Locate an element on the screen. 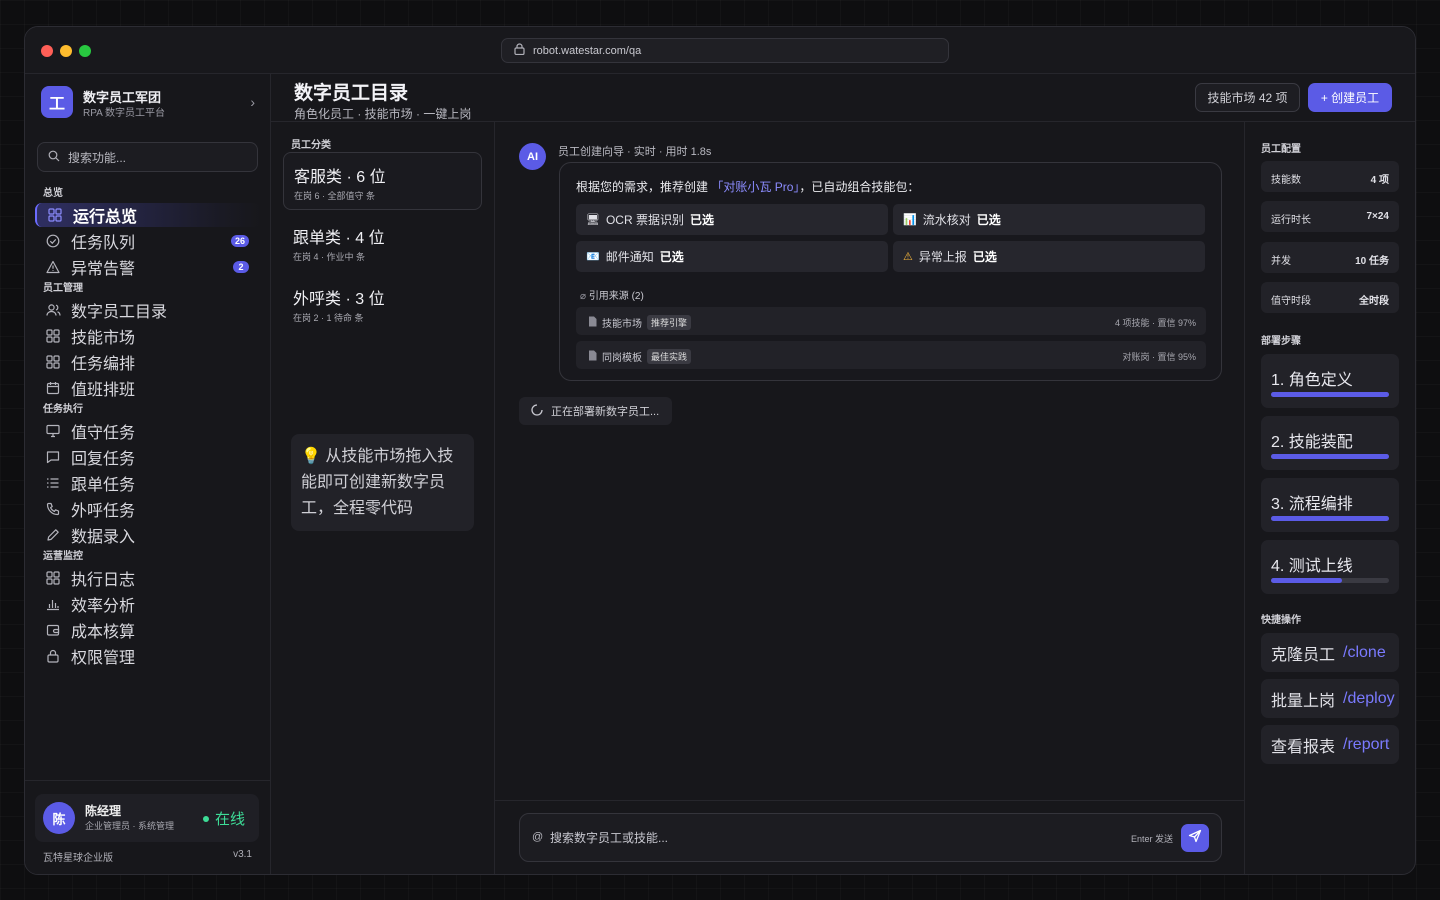  send-hint: Enter 发送 is located at coordinates (1151, 839).